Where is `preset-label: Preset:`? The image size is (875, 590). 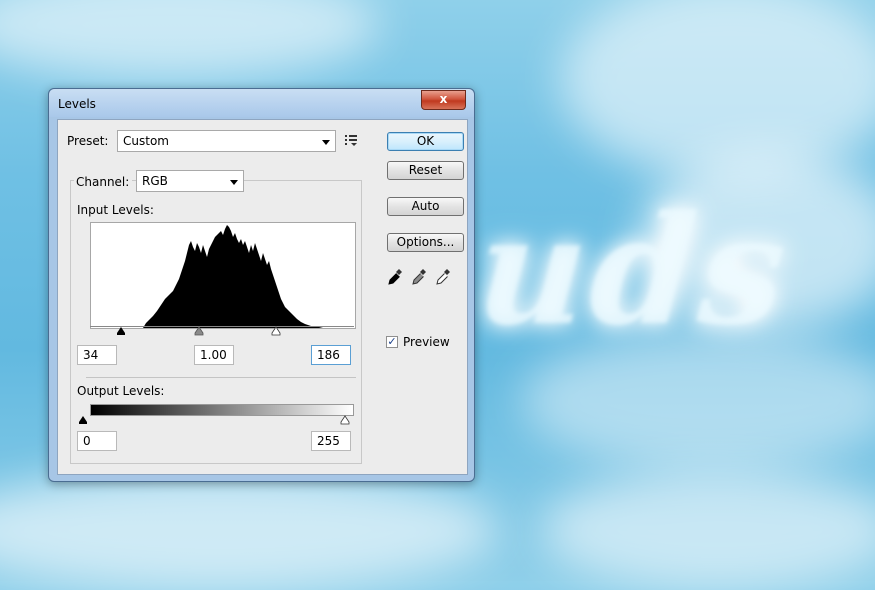 preset-label: Preset: is located at coordinates (88, 141).